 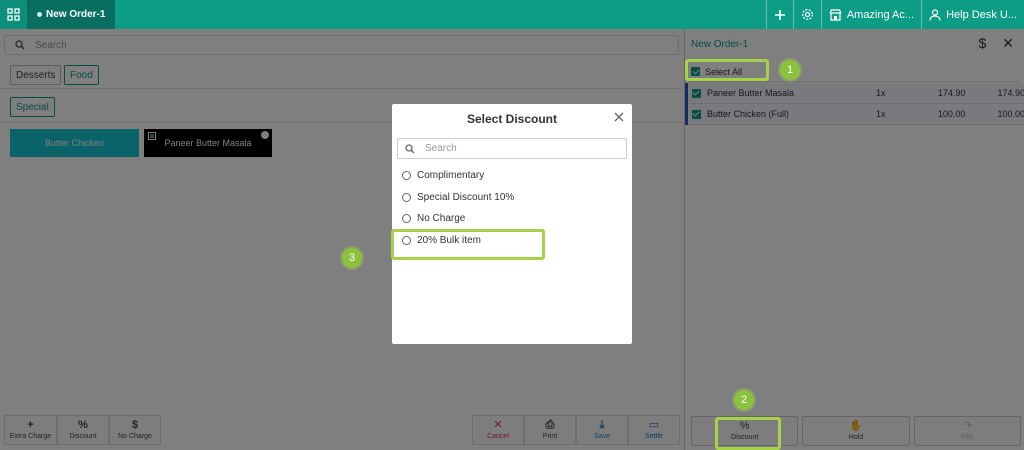 What do you see at coordinates (619, 117) in the screenshot?
I see `close-icon` at bounding box center [619, 117].